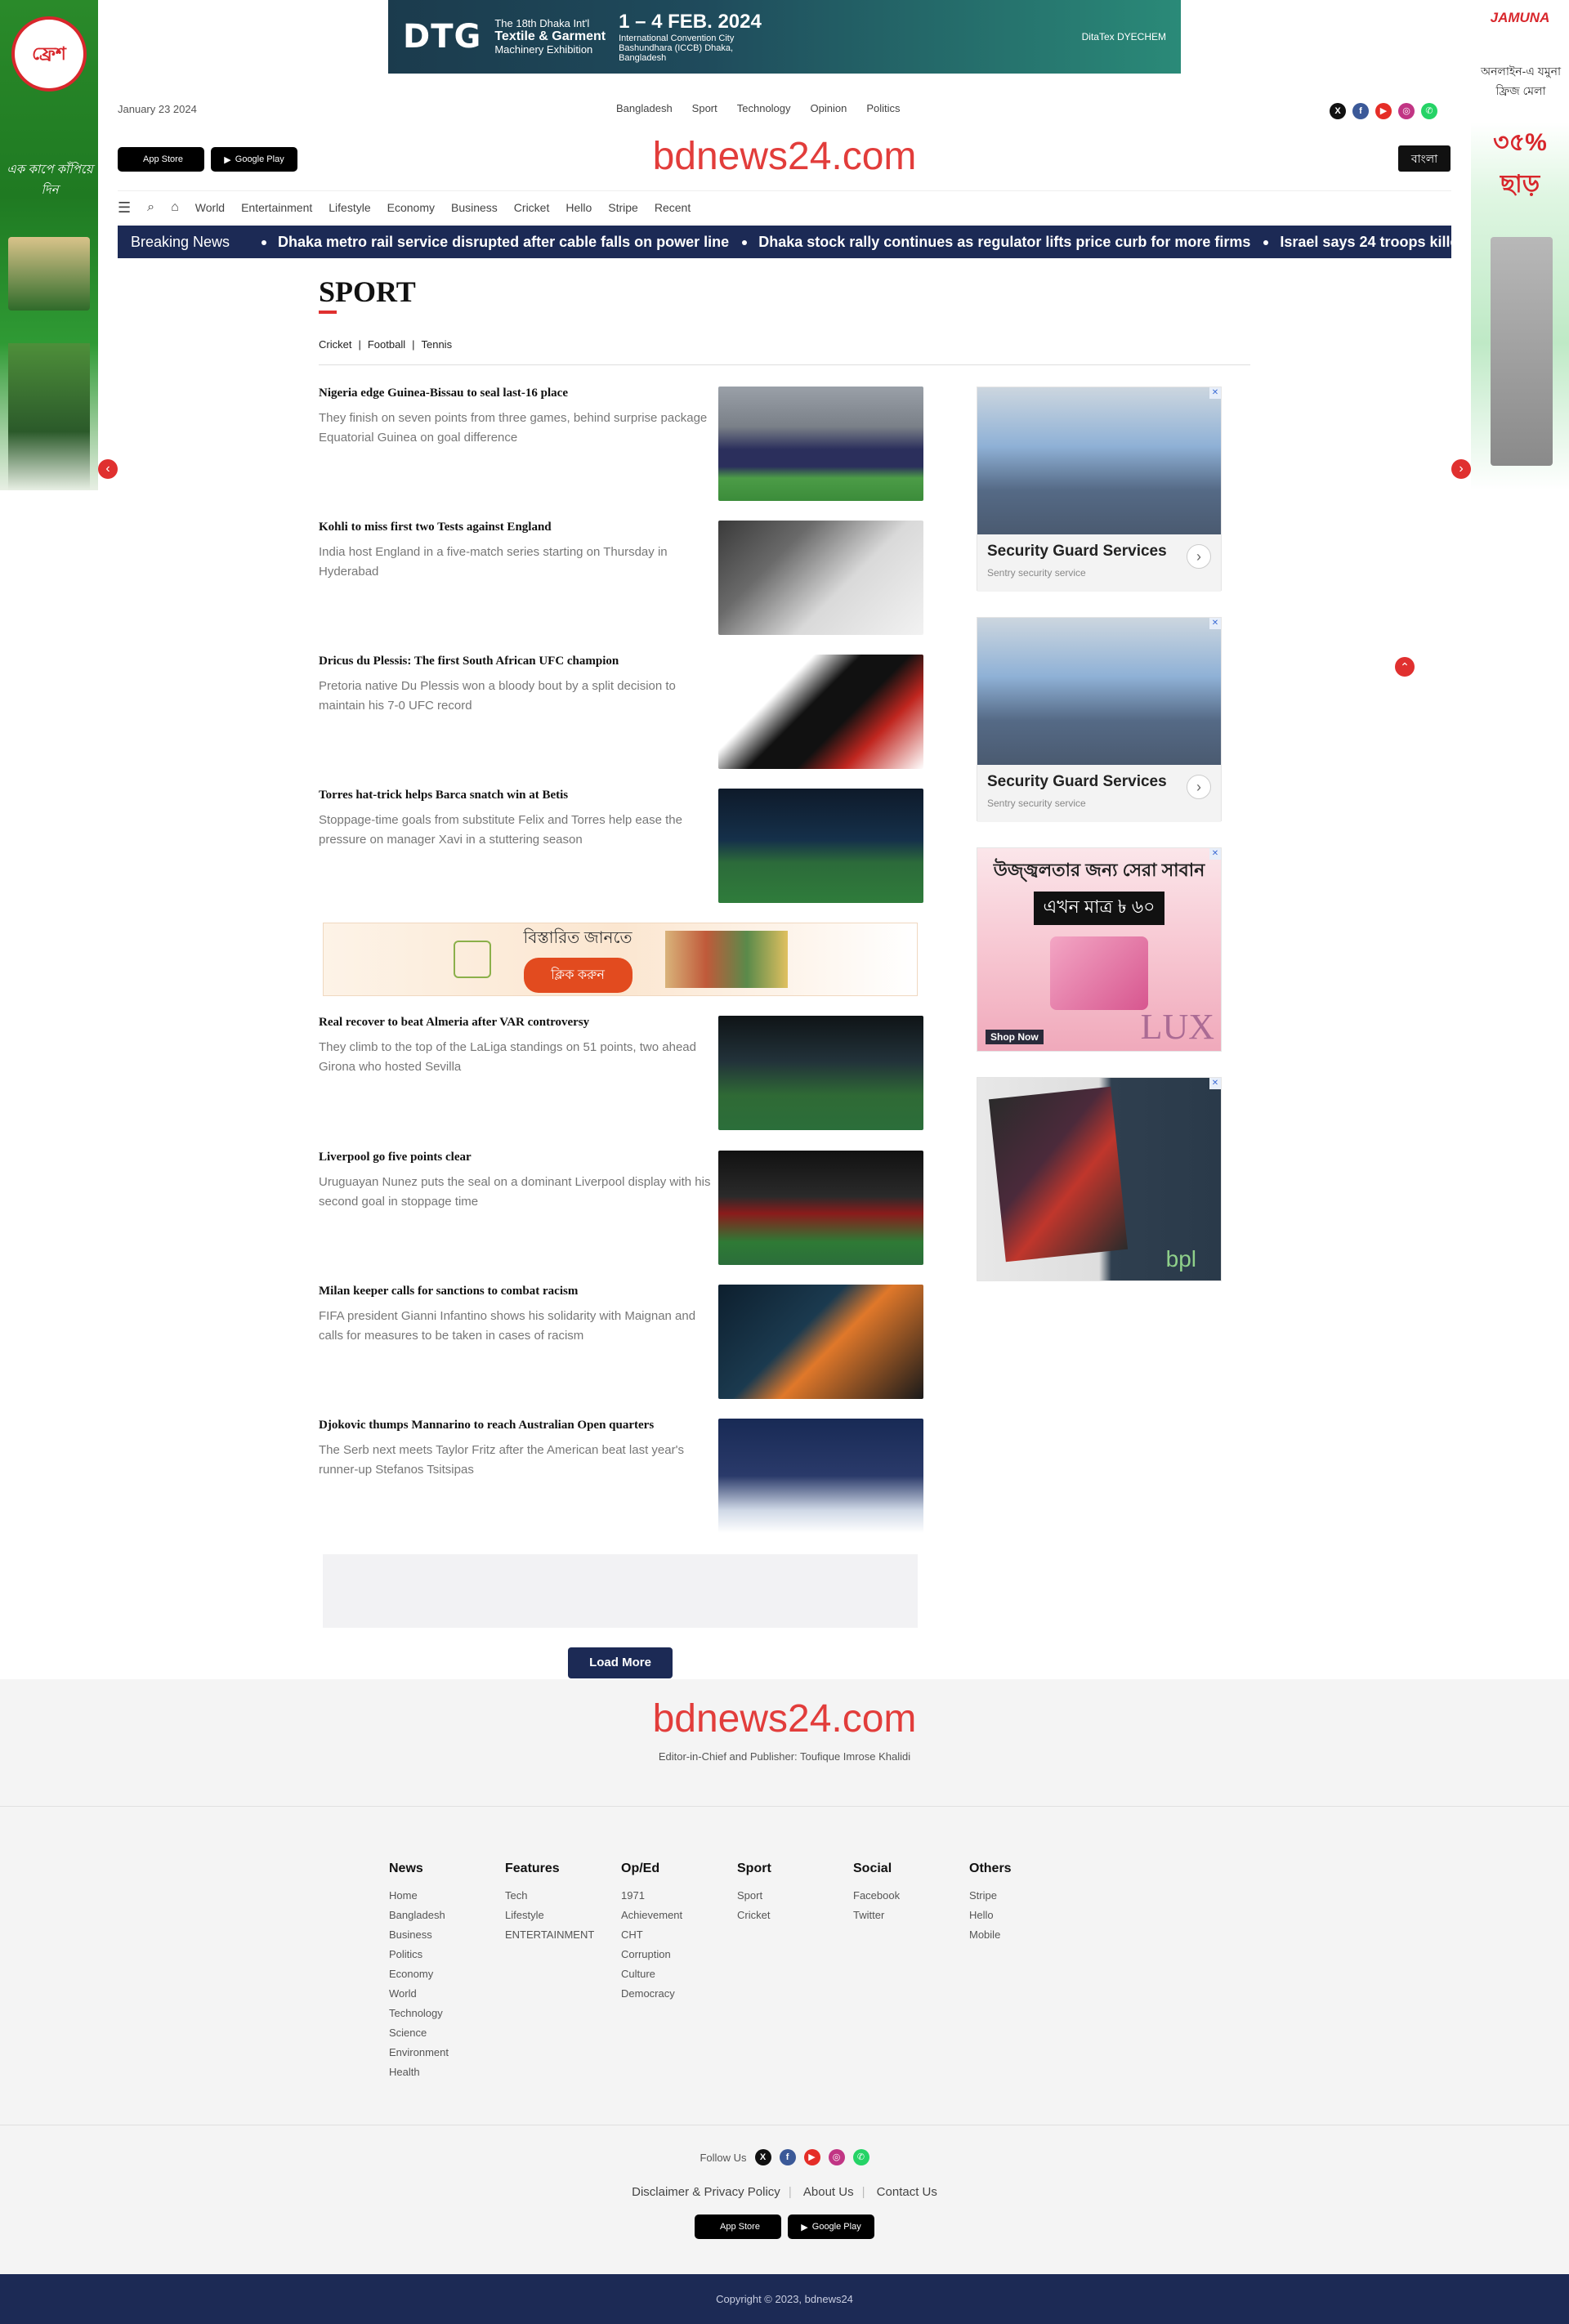  I want to click on footer-link: Contact Us, so click(907, 2192).